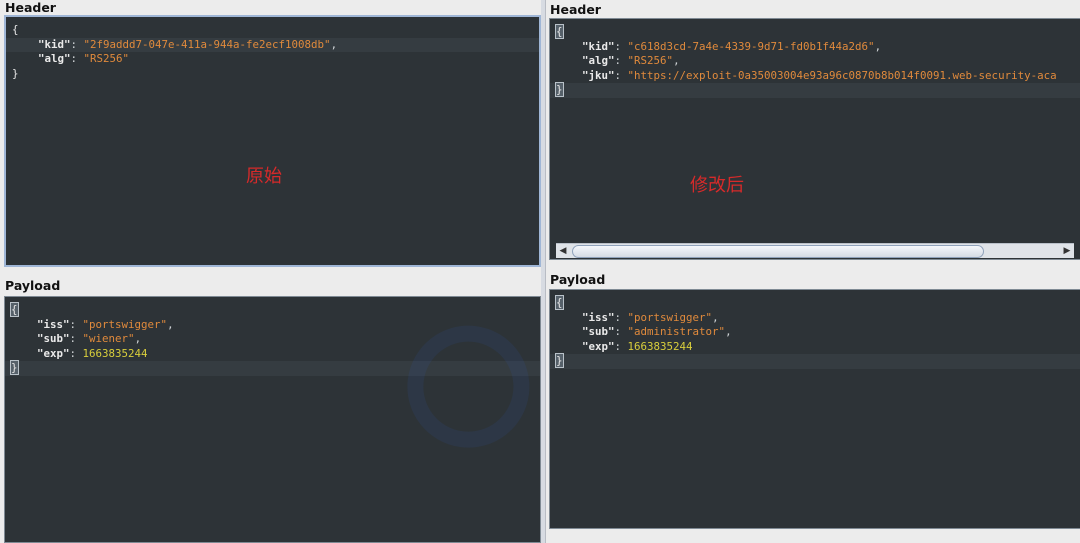 The image size is (1080, 543). I want to click on json-line-alg: "alg": "RS256",, so click(631, 60).